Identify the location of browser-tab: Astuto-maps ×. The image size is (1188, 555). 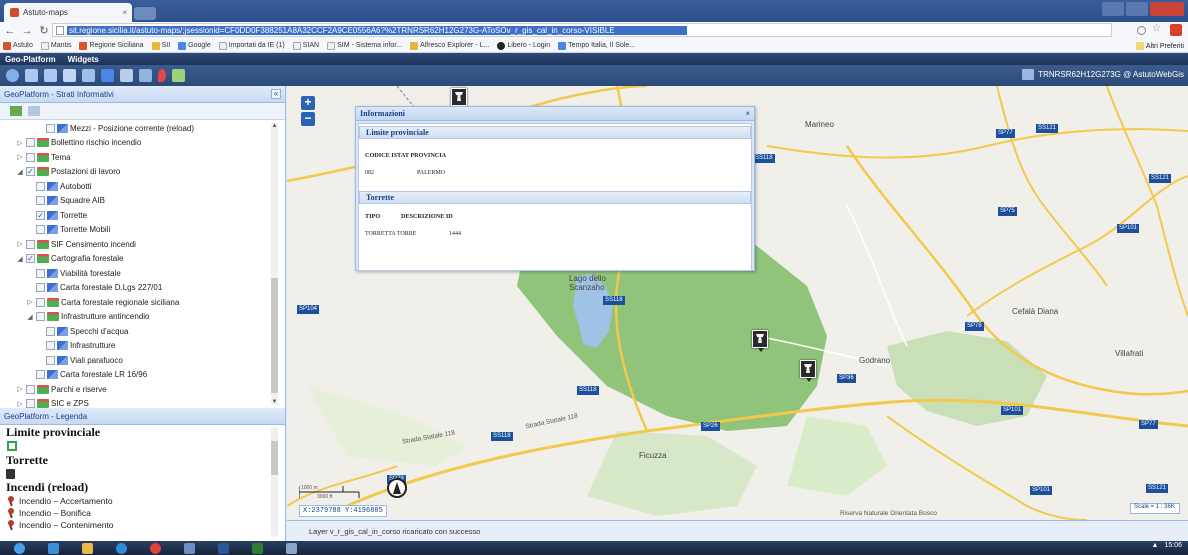
(68, 12).